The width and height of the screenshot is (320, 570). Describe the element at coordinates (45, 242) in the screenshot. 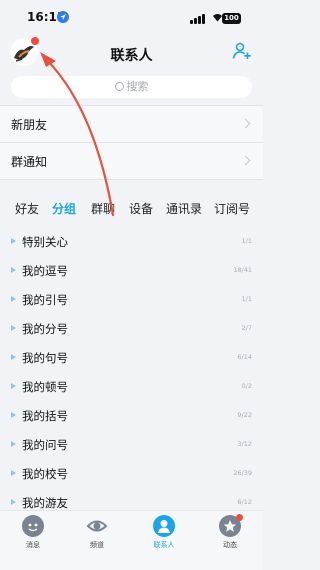

I see `group-label: 特别关心` at that location.